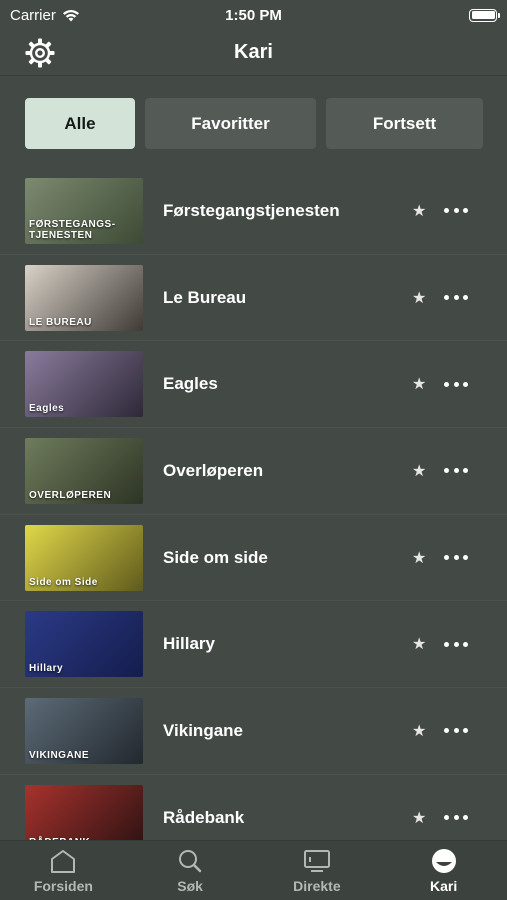 The height and width of the screenshot is (900, 507). I want to click on thumbnail-image: Side om Side, so click(84, 557).